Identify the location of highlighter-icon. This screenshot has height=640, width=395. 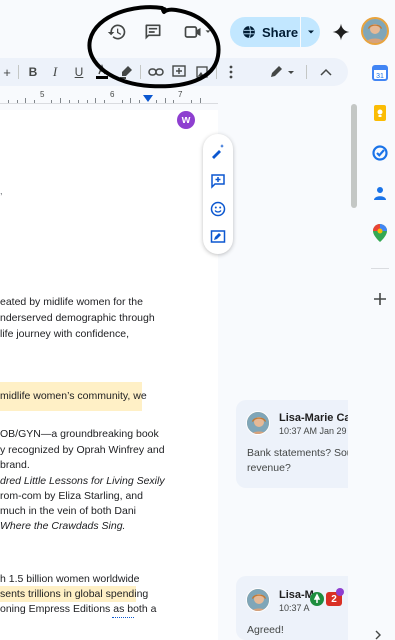
(126, 72).